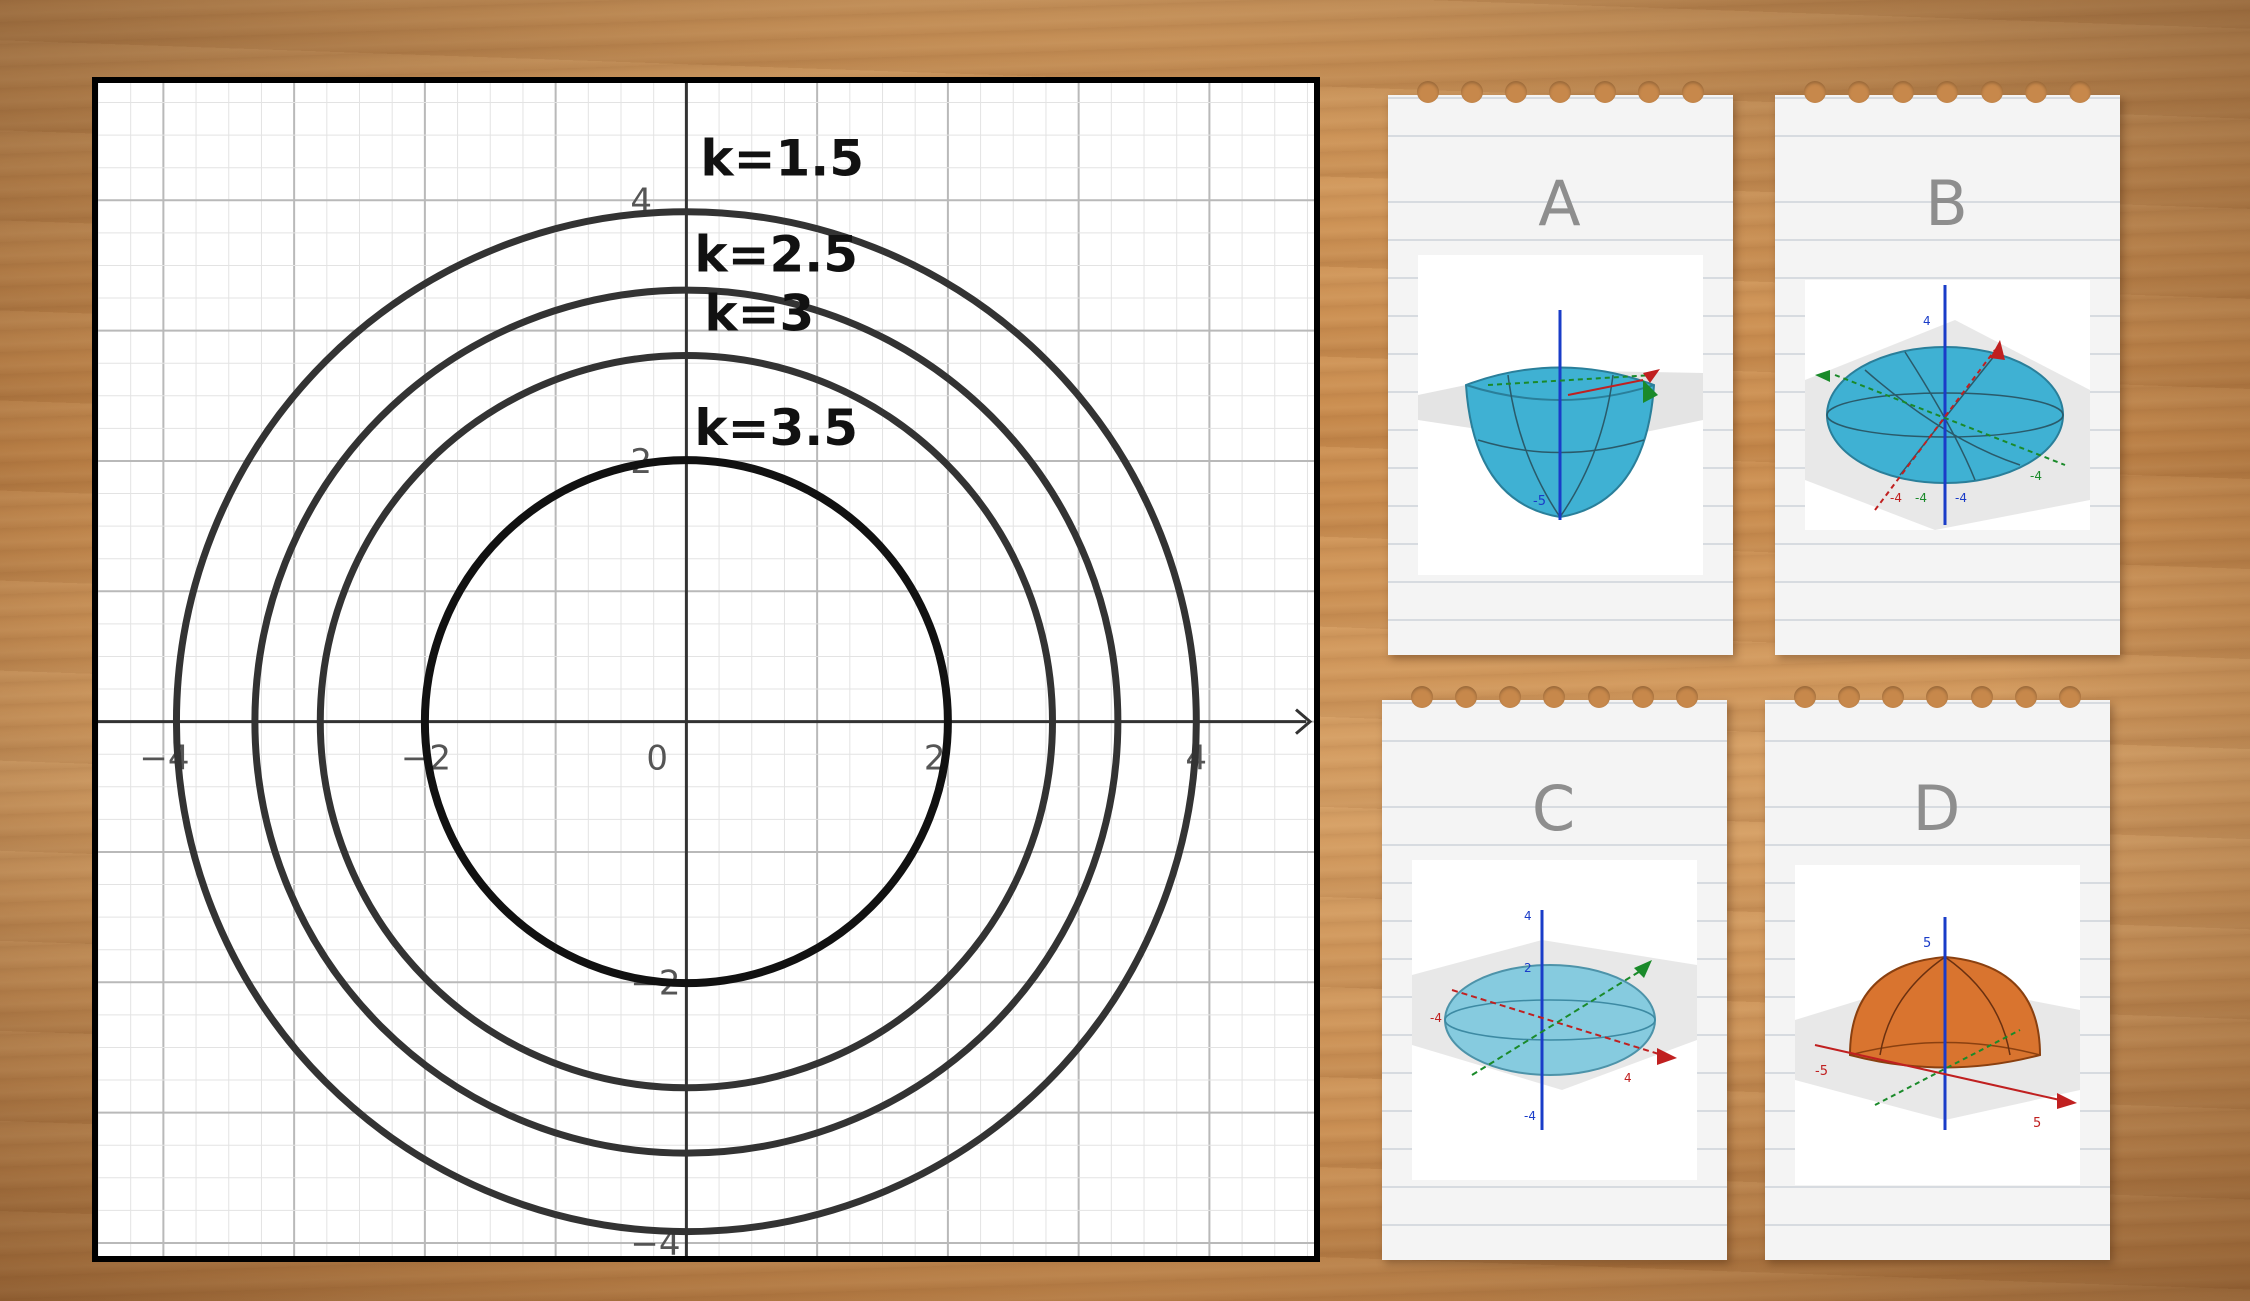  I want to click on axis-label-d-1: -5, so click(1821, 1071).